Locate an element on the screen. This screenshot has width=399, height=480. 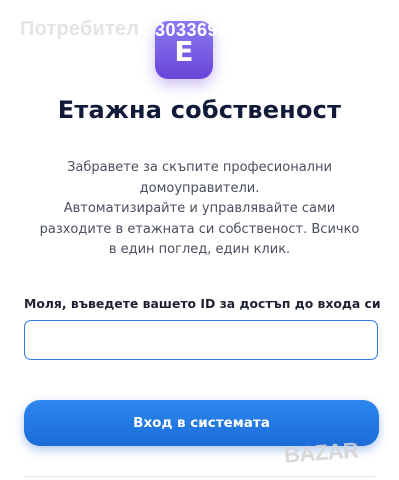
access-id-input is located at coordinates (201, 340).